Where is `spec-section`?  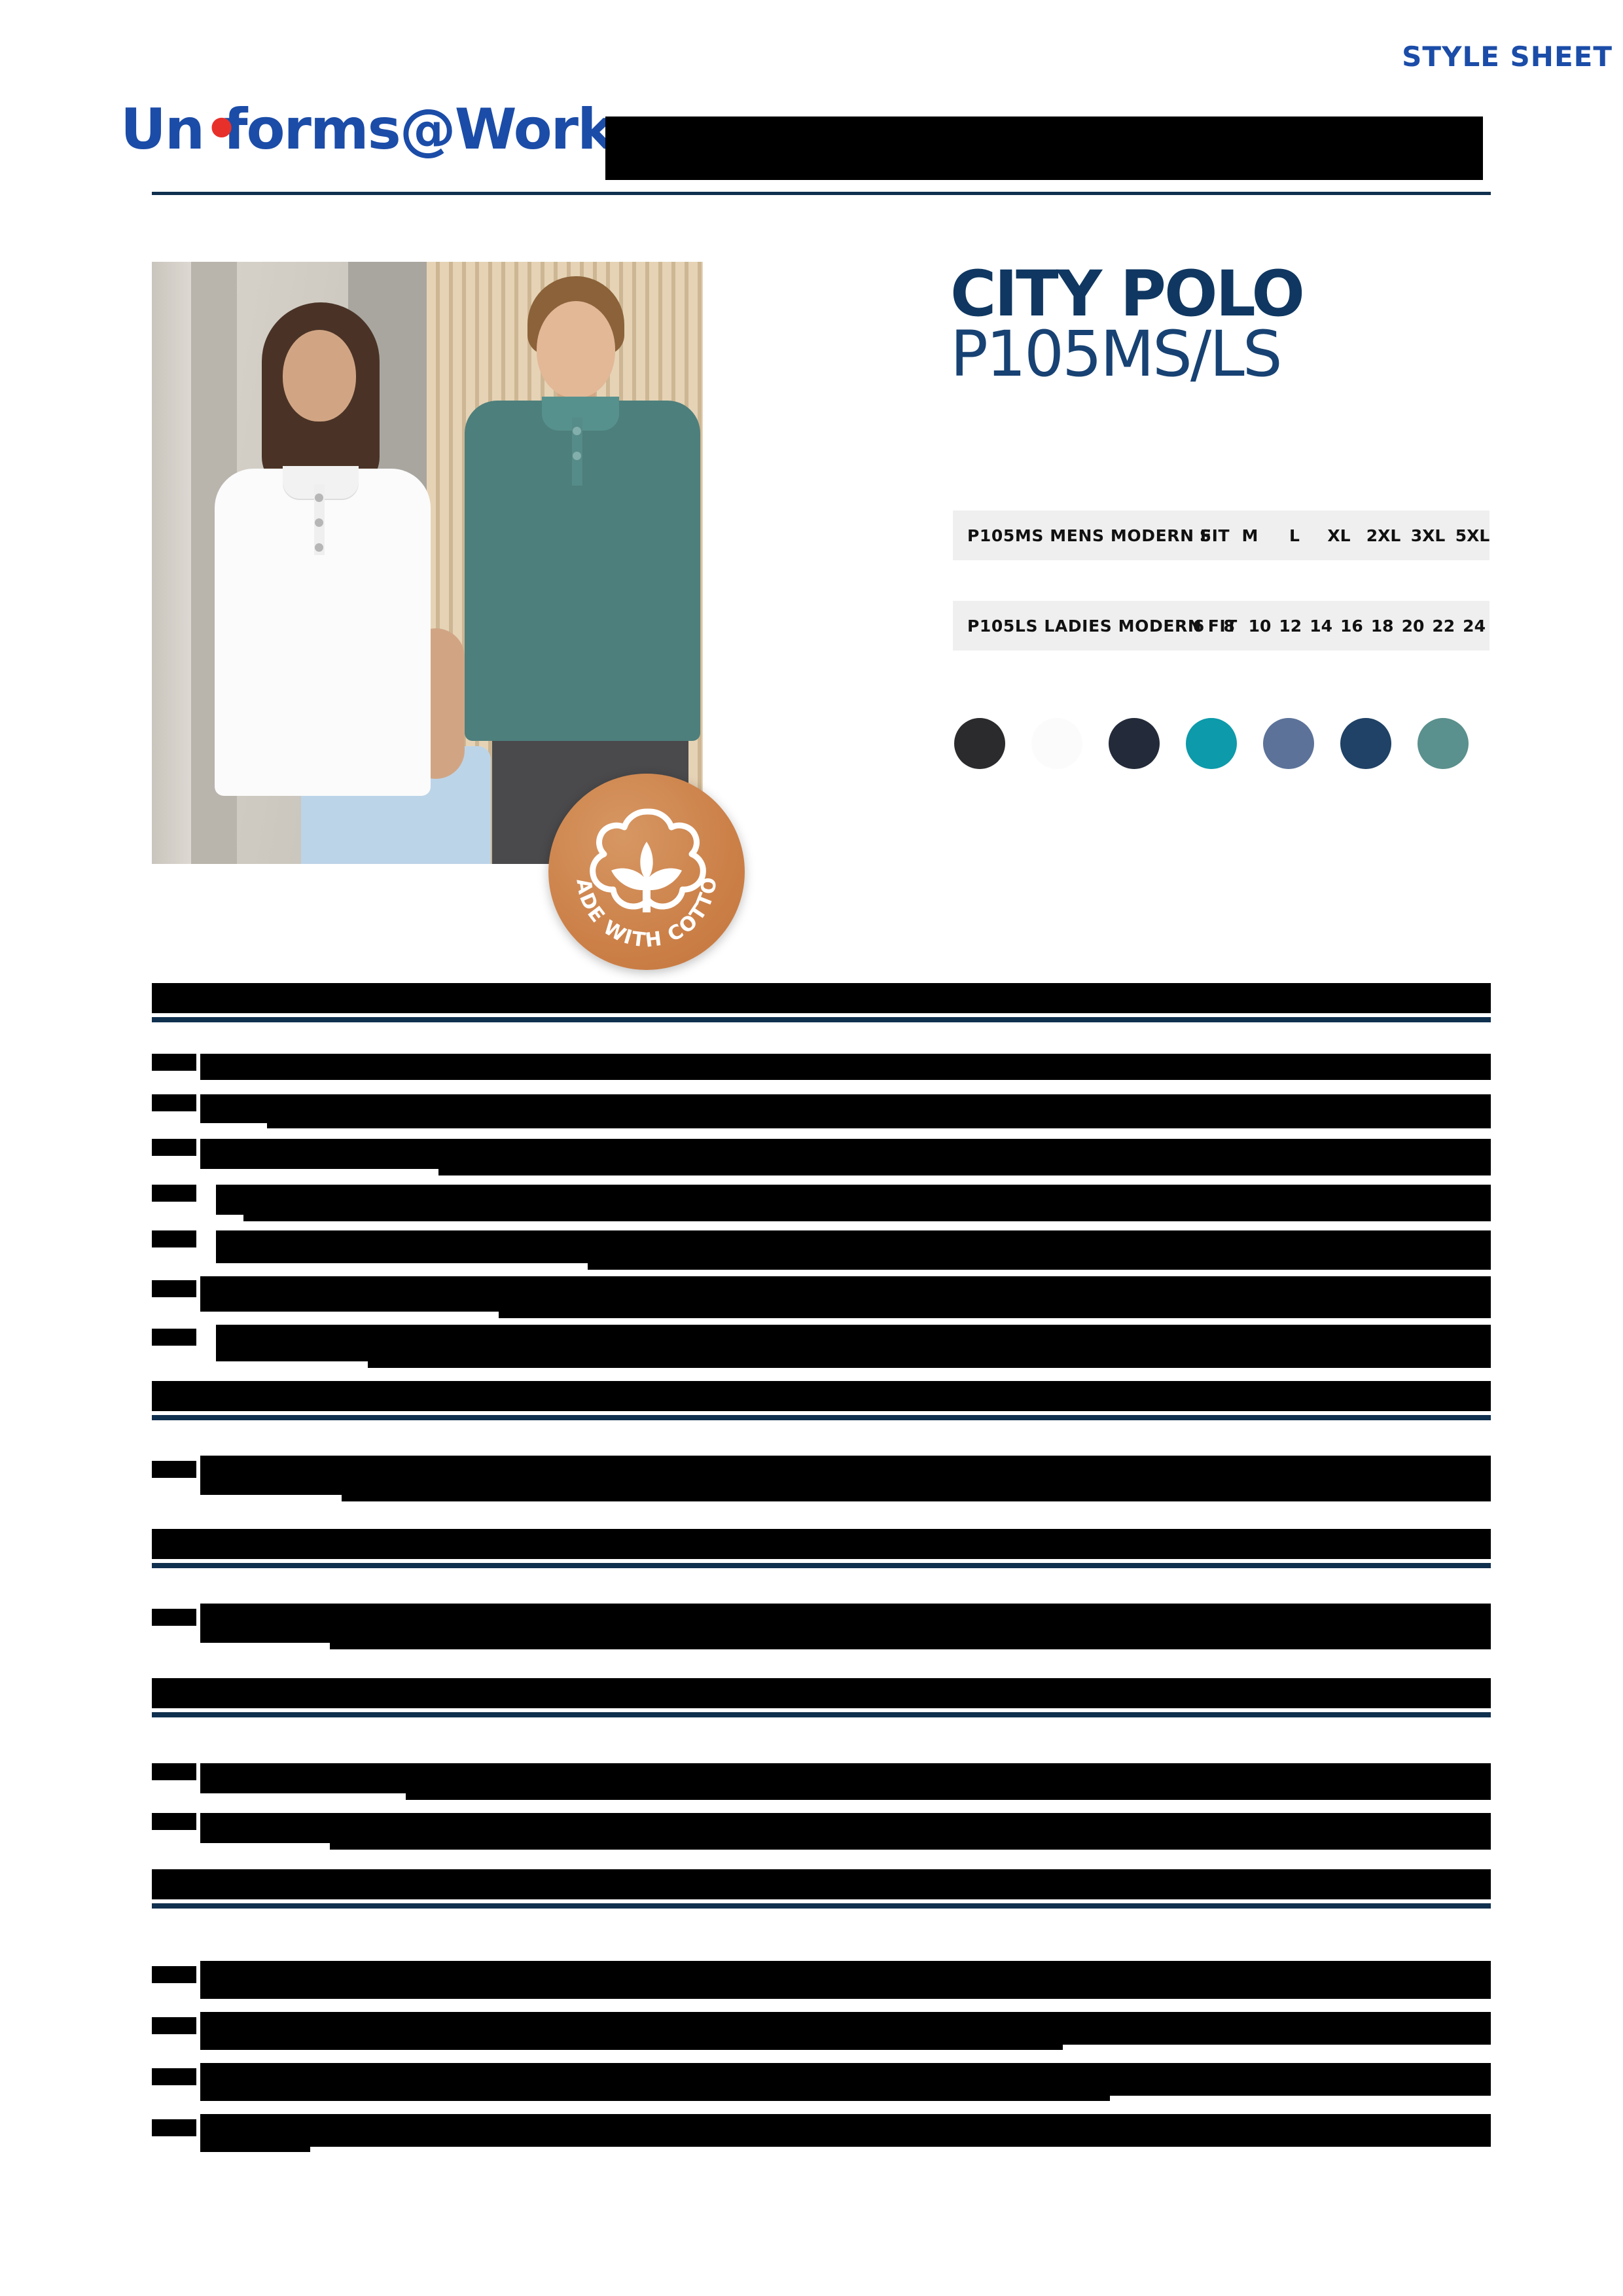 spec-section is located at coordinates (821, 1770).